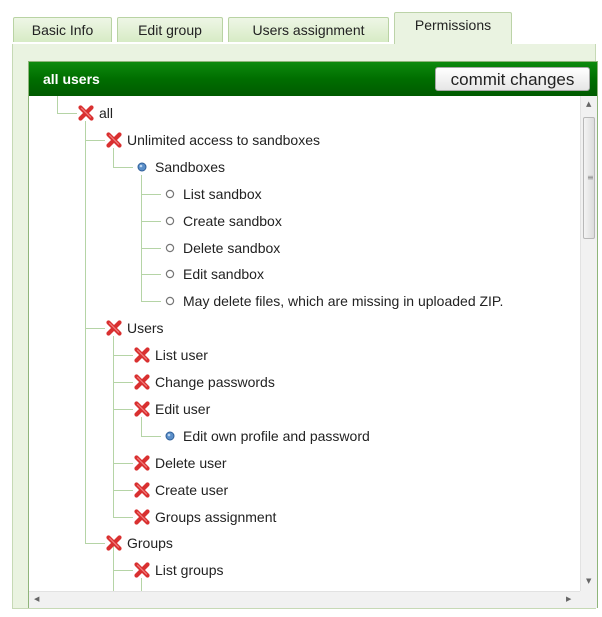 The image size is (602, 617). What do you see at coordinates (588, 581) in the screenshot?
I see `scroll-down-arrow-icon: ▼` at bounding box center [588, 581].